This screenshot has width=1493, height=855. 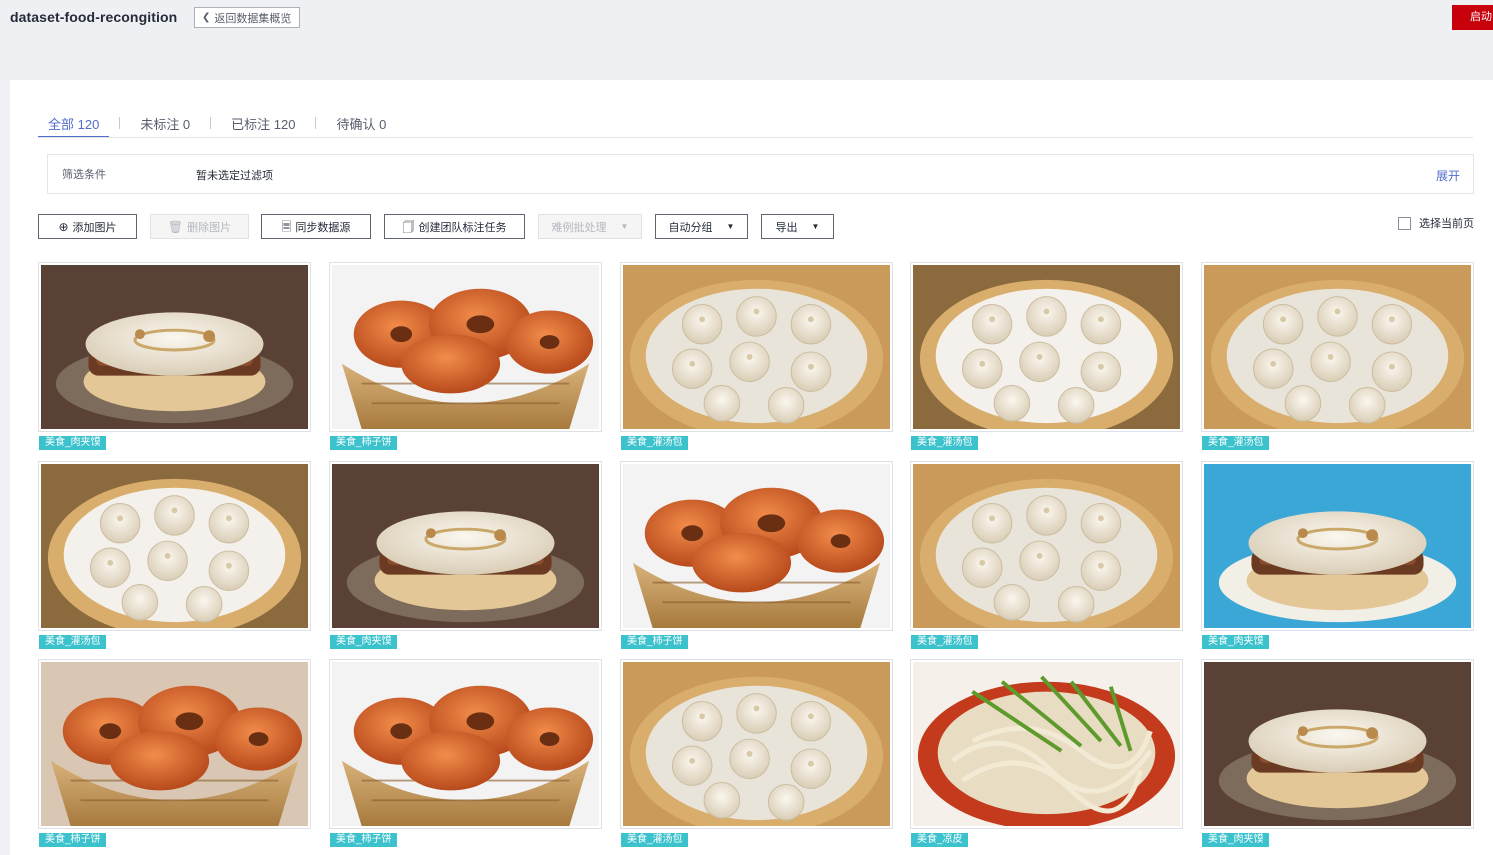 What do you see at coordinates (786, 227) in the screenshot?
I see `export-label: 导出` at bounding box center [786, 227].